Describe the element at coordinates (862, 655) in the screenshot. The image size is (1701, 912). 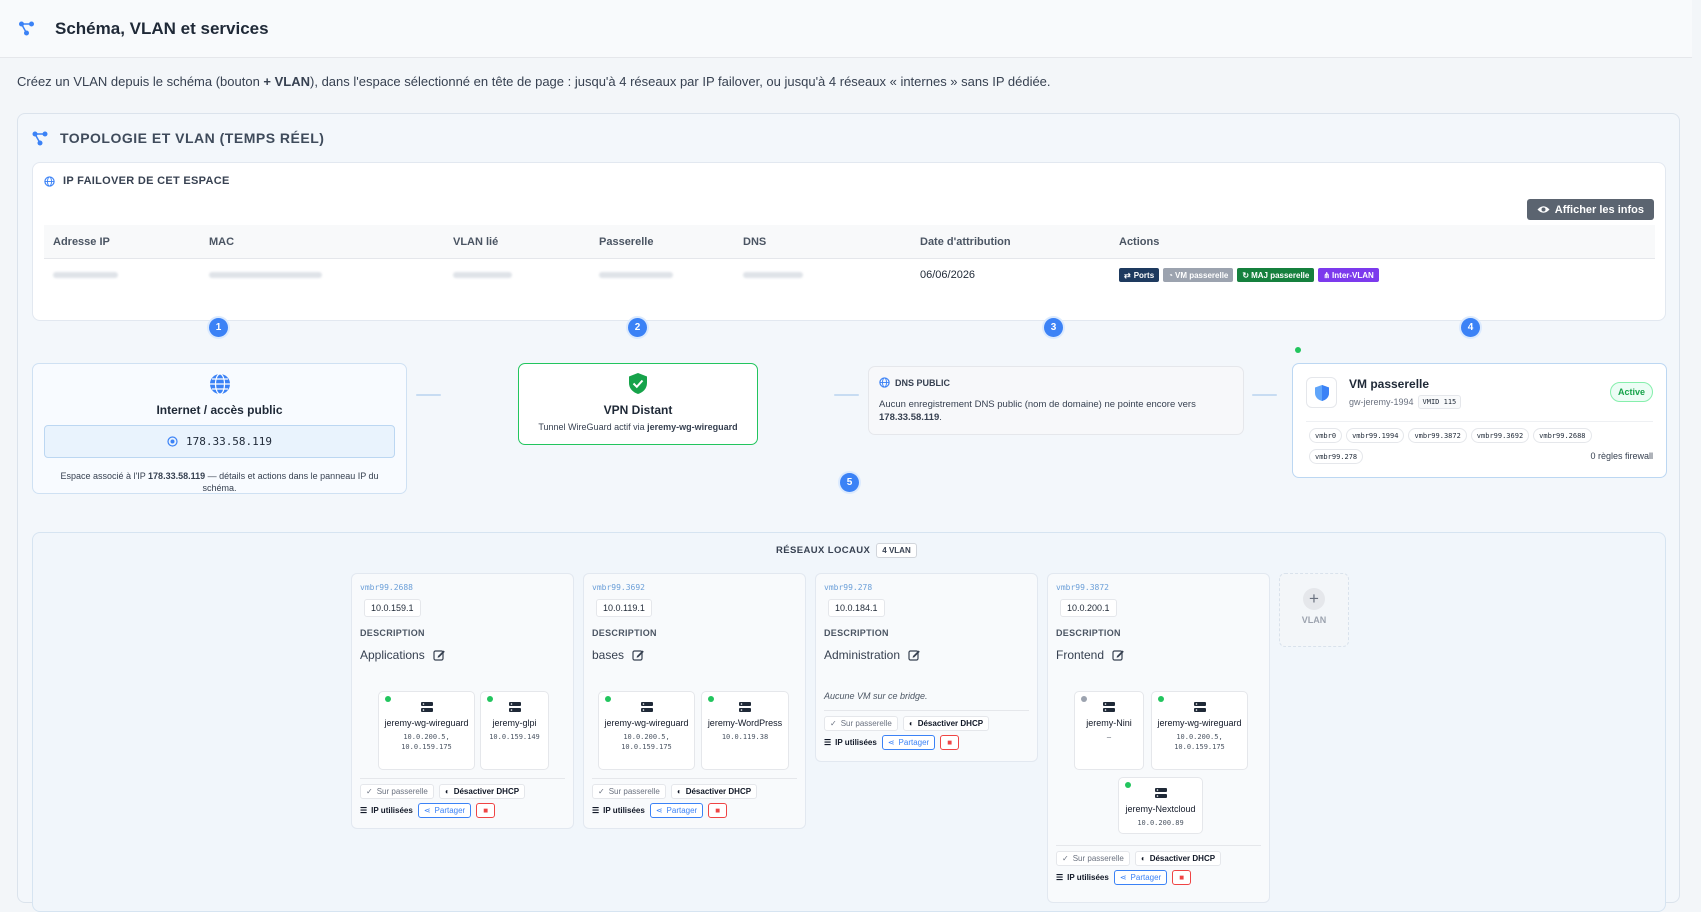
I see `description-text: Administration` at that location.